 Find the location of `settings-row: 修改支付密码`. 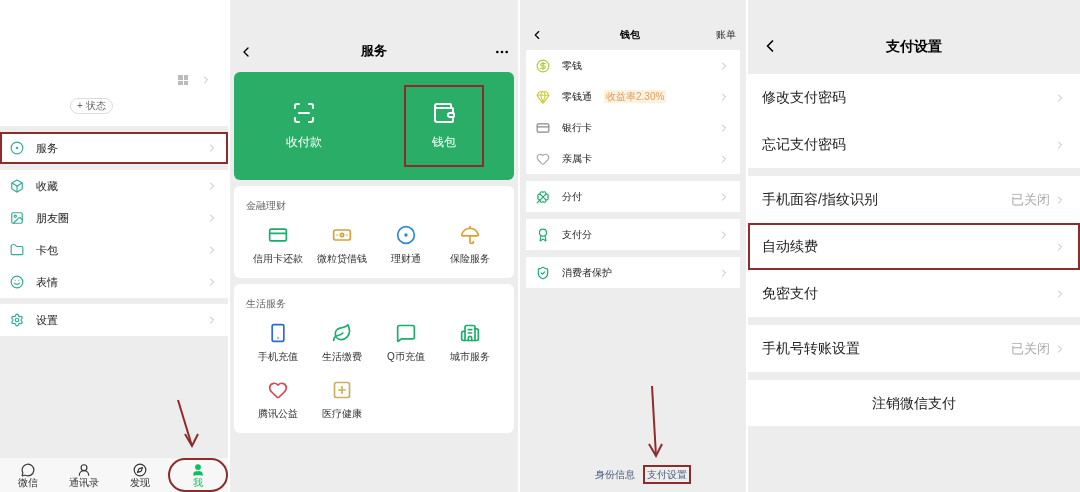

settings-row: 修改支付密码 is located at coordinates (914, 97).